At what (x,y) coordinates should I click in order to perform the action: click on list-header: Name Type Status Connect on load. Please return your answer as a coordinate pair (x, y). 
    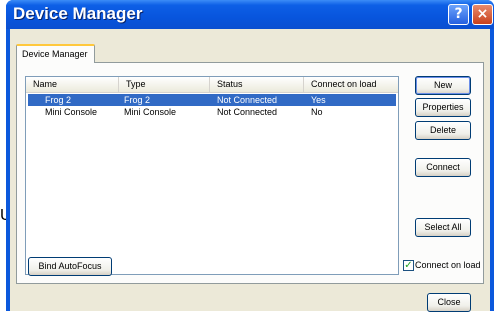
    Looking at the image, I should click on (212, 85).